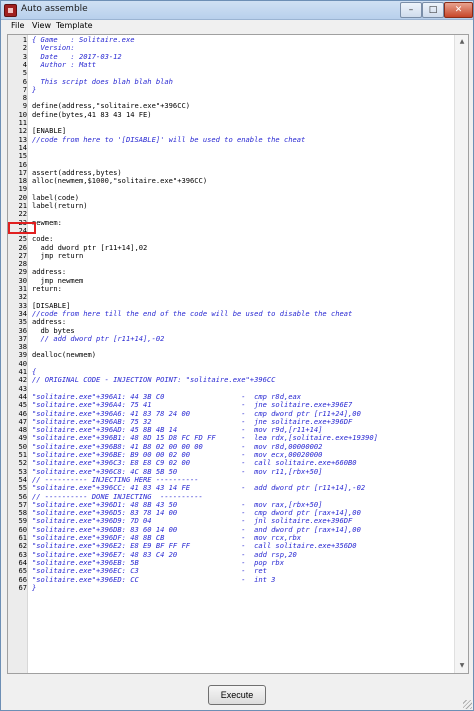 The width and height of the screenshot is (474, 711). What do you see at coordinates (231, 288) in the screenshot?
I see `code-line: 31 return:` at bounding box center [231, 288].